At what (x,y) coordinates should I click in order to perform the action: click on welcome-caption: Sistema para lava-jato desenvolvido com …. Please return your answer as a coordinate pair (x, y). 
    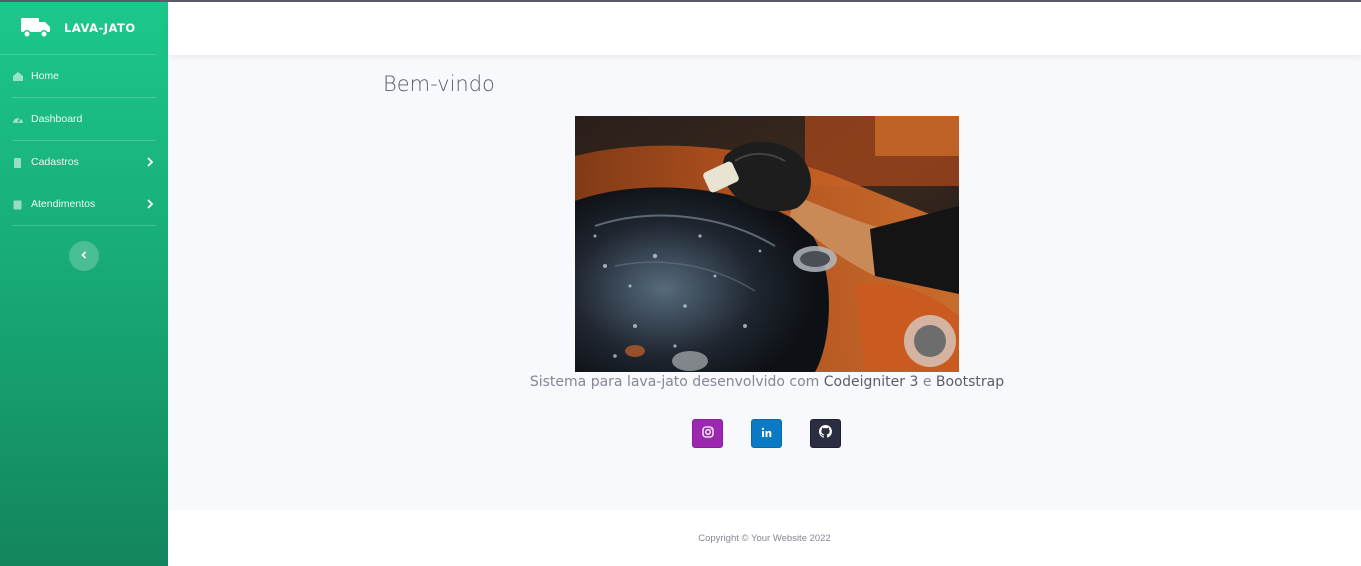
    Looking at the image, I should click on (680, 382).